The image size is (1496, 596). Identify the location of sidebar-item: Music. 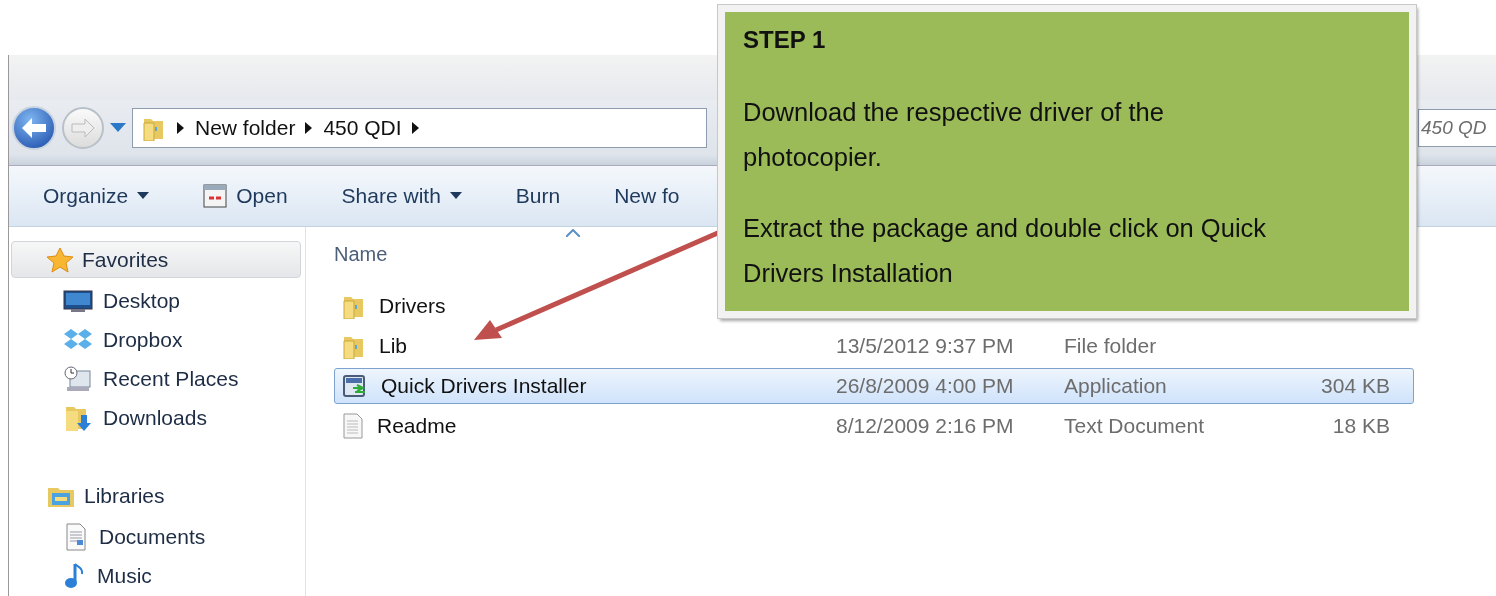
(157, 576).